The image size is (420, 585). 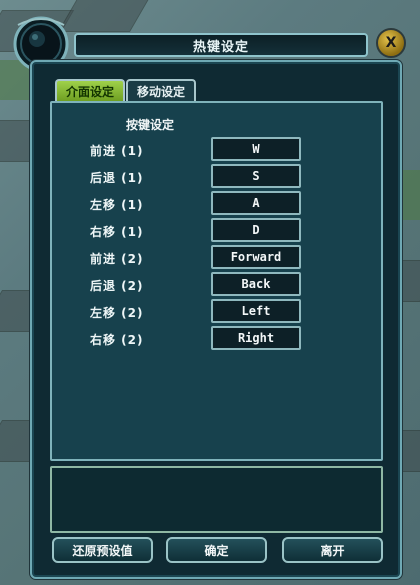 What do you see at coordinates (117, 151) in the screenshot?
I see `keybind-label: 前进 (1)` at bounding box center [117, 151].